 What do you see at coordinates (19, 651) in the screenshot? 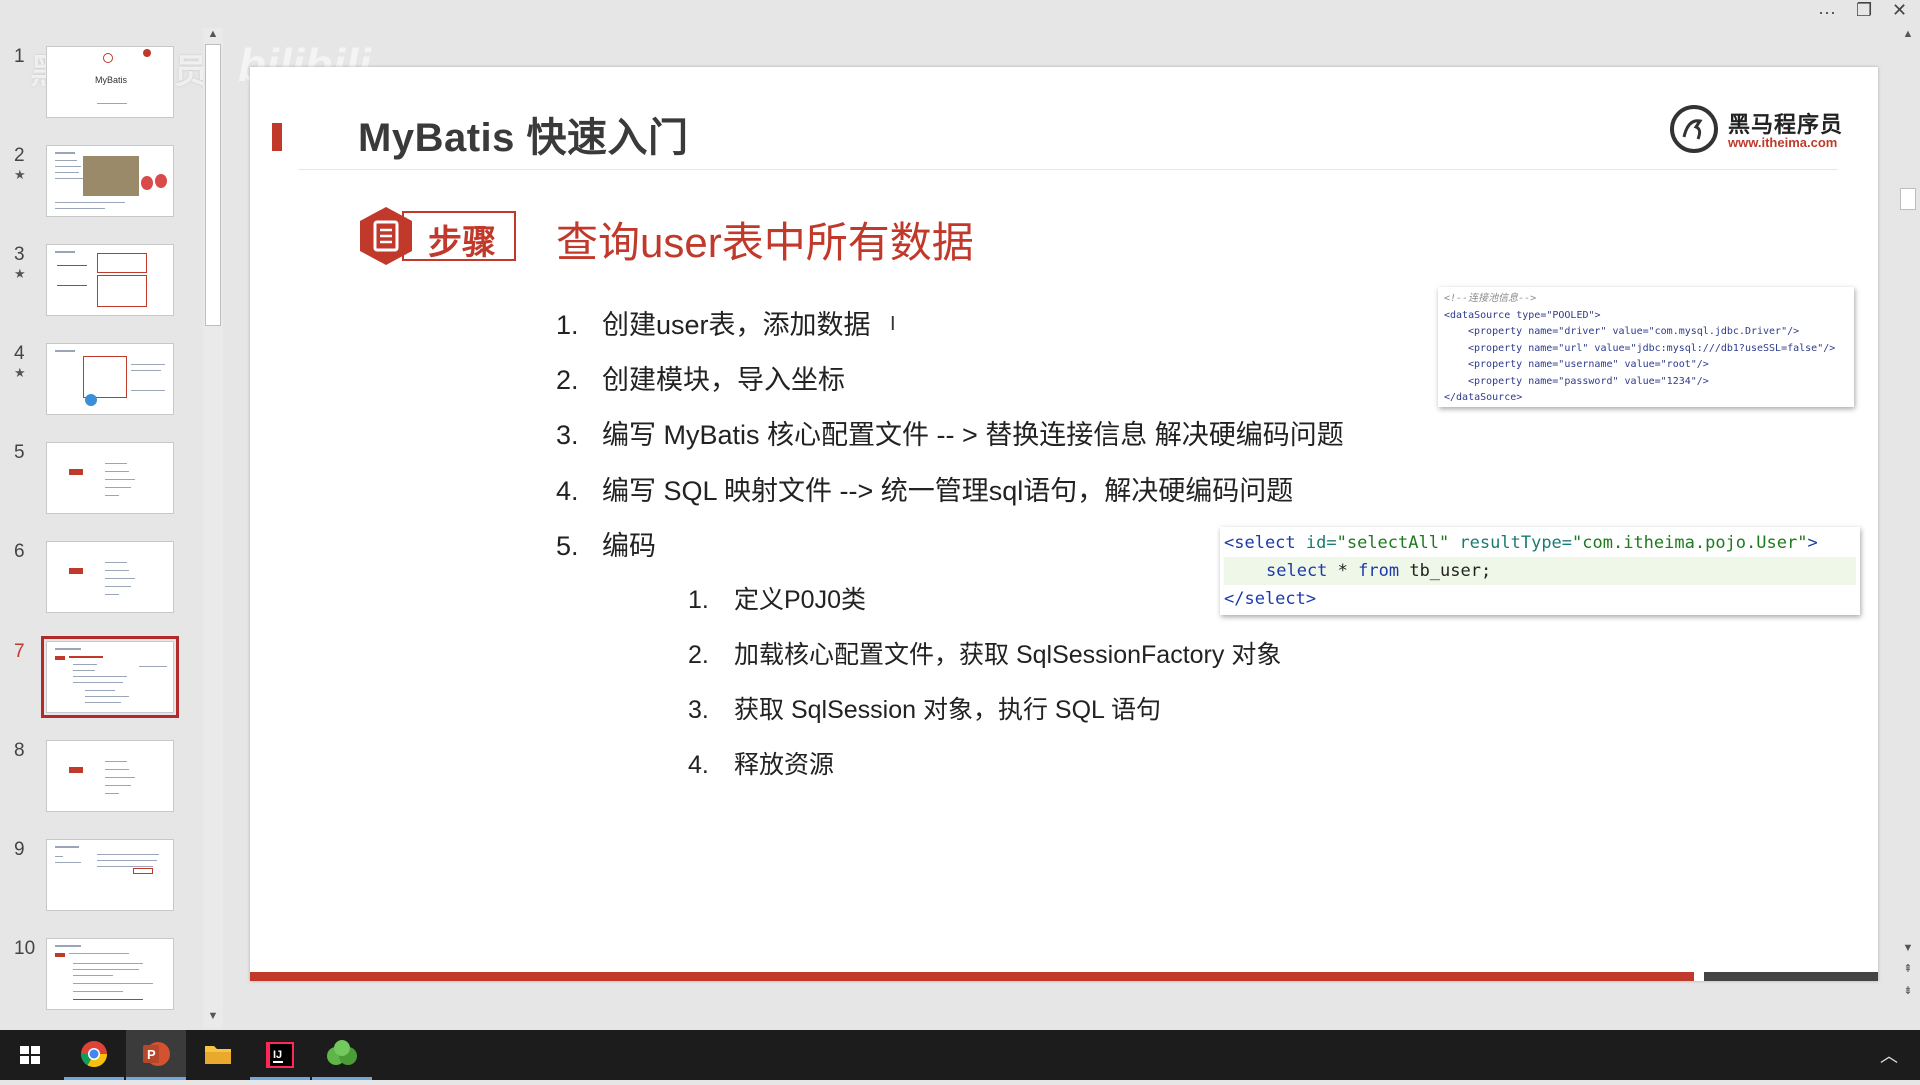
I see `thumbnail-number: 7` at bounding box center [19, 651].